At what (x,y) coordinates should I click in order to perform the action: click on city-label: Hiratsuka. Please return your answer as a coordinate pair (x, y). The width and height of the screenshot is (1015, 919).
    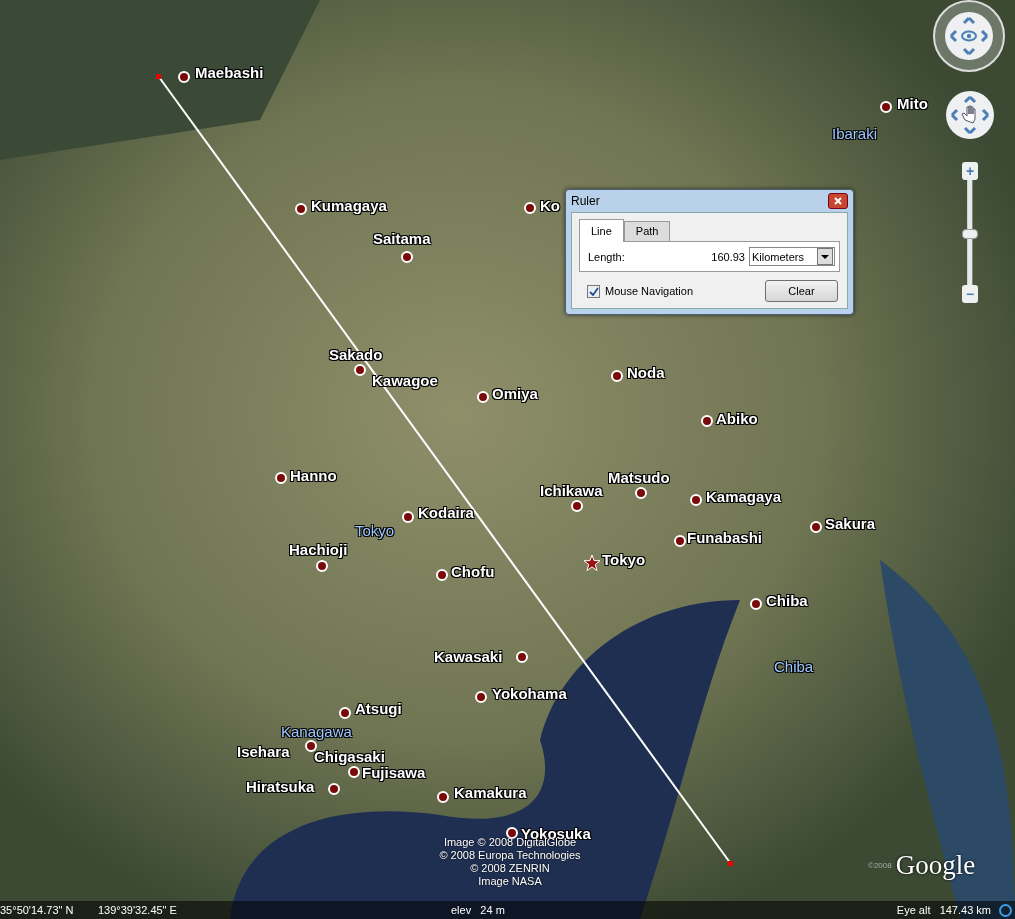
    Looking at the image, I should click on (280, 786).